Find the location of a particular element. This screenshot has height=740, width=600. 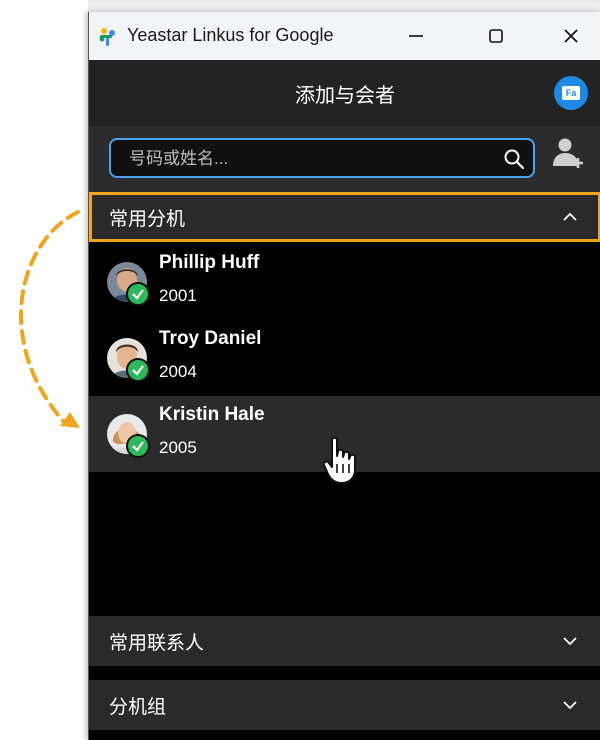

window-title: Yeastar Linkus for Google is located at coordinates (230, 35).